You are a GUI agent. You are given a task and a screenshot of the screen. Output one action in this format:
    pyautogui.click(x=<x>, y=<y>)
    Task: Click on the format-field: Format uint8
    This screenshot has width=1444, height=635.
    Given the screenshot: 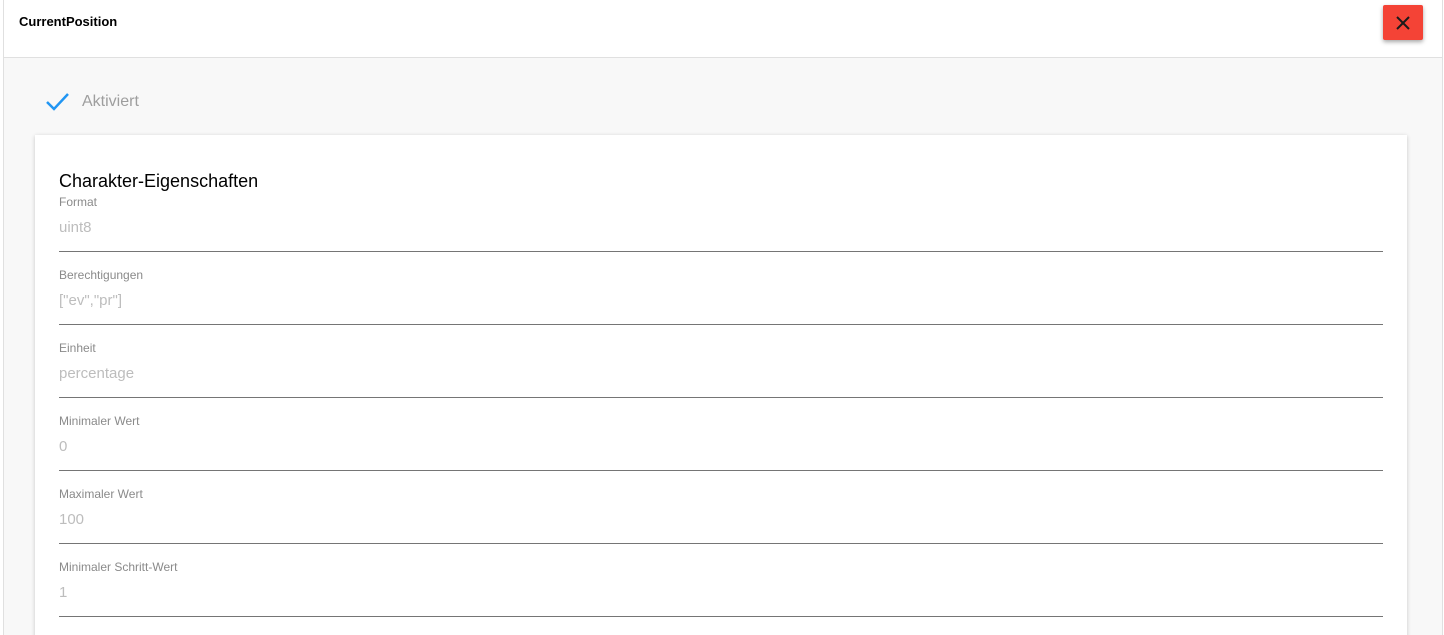 What is the action you would take?
    pyautogui.click(x=721, y=223)
    